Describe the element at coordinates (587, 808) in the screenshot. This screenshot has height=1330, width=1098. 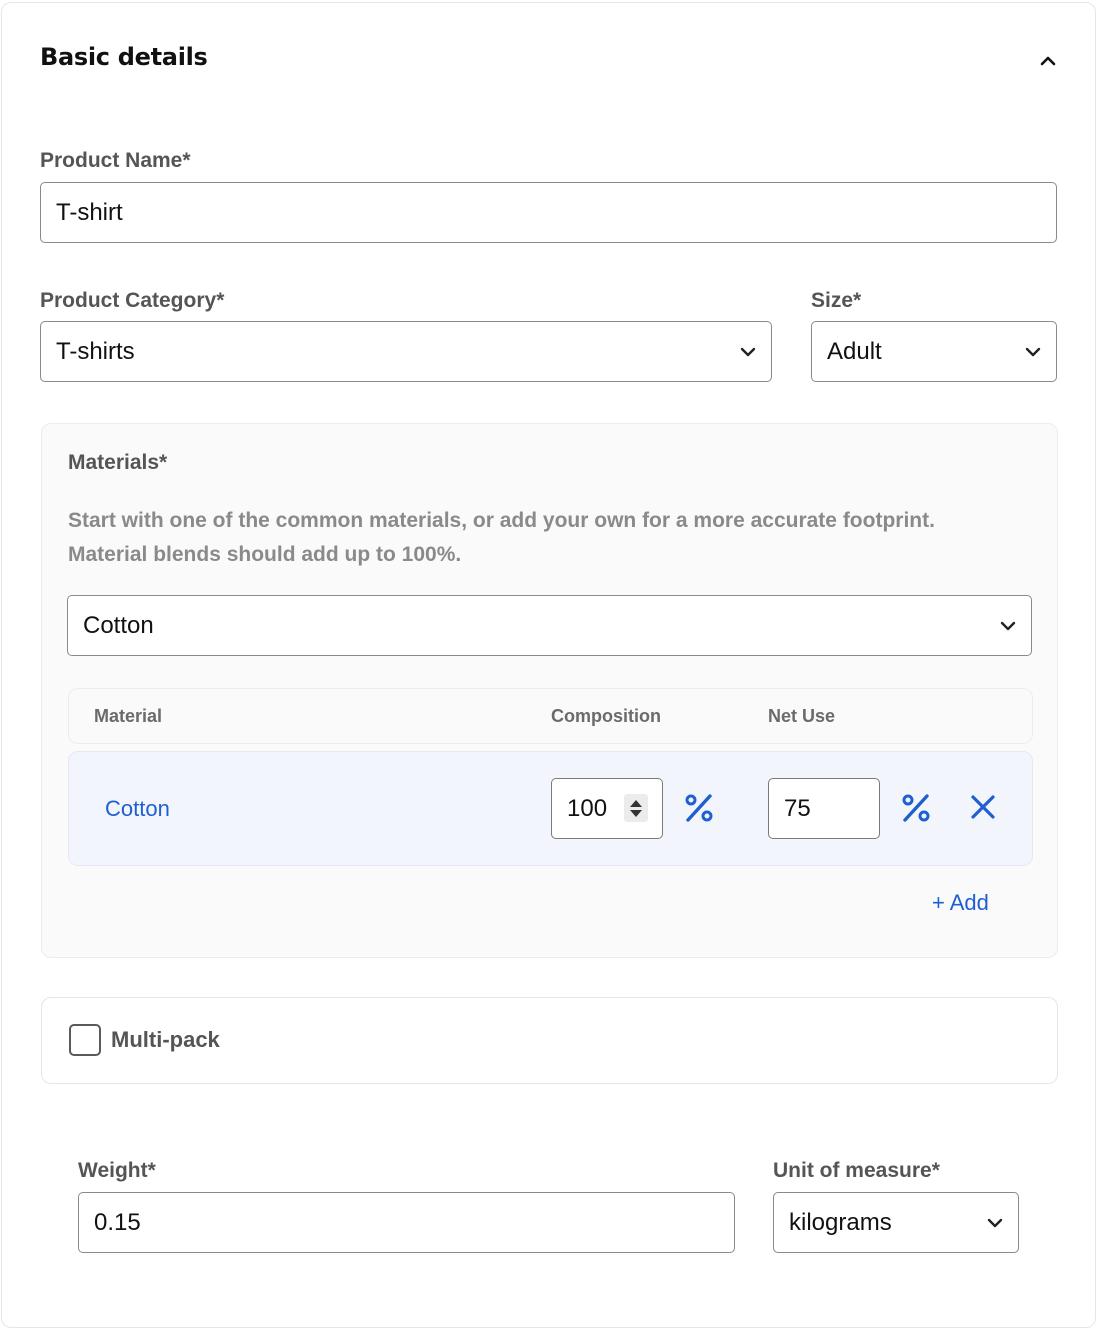
I see `composition-value: 100` at that location.